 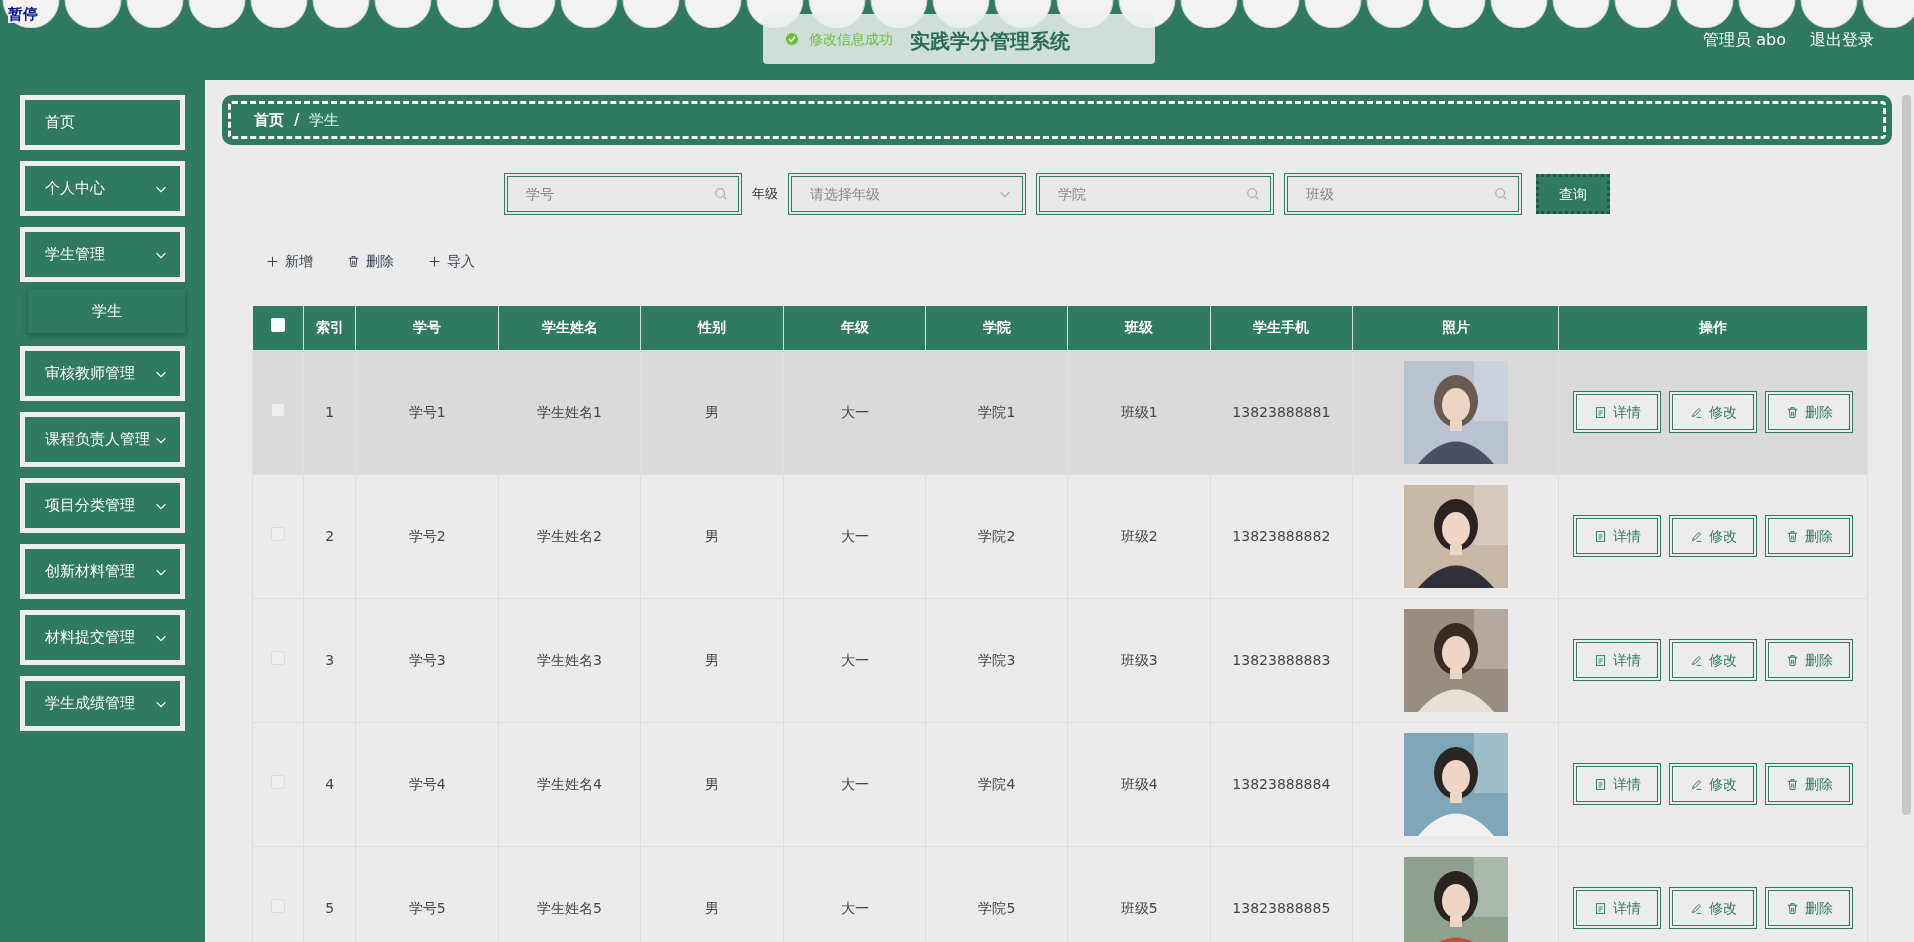 I want to click on sidebar-subitem: 学生, so click(x=106, y=311).